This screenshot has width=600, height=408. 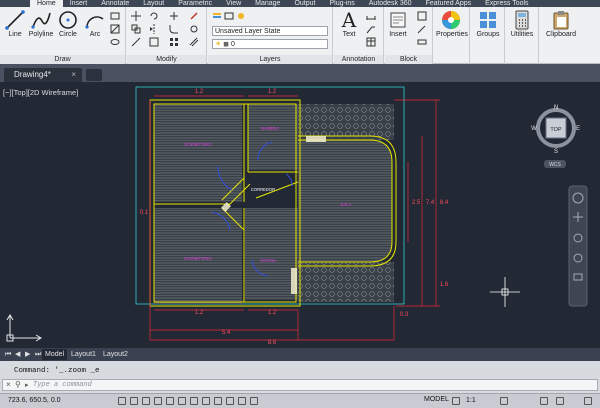 I want to click on rotate-icon, so click(x=154, y=16).